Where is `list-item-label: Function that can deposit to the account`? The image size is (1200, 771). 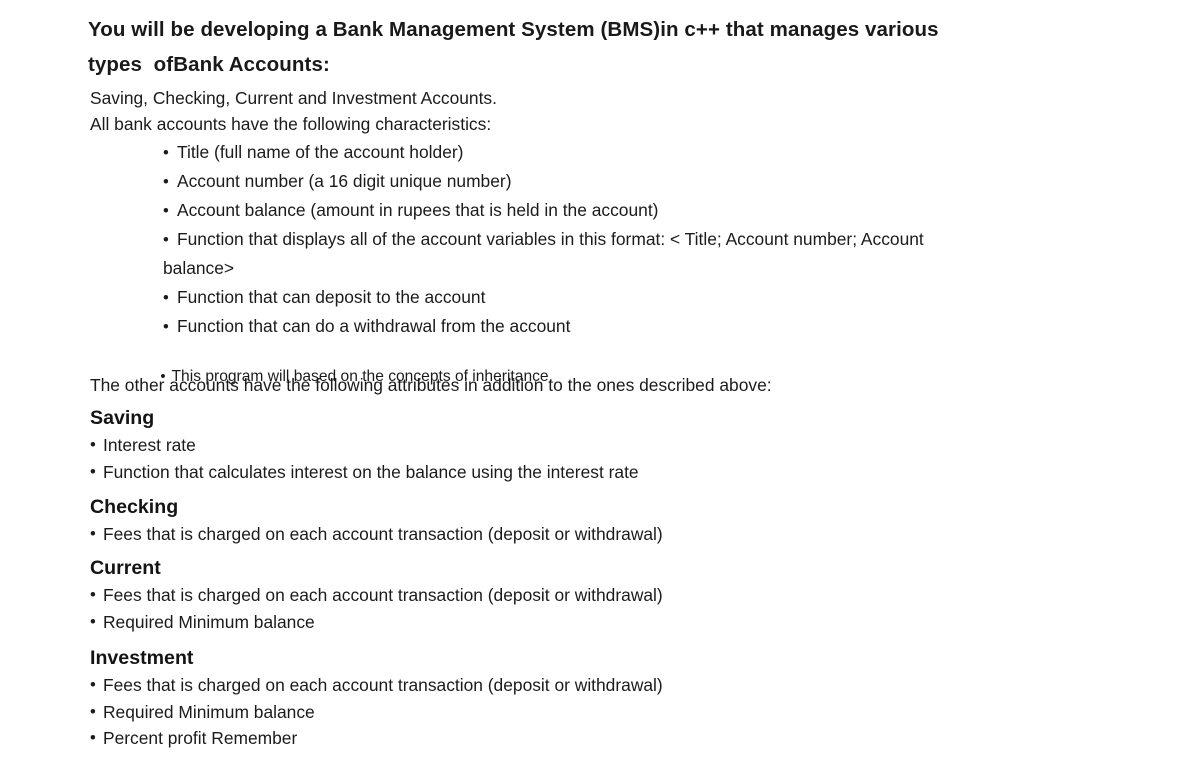 list-item-label: Function that can deposit to the account is located at coordinates (331, 297).